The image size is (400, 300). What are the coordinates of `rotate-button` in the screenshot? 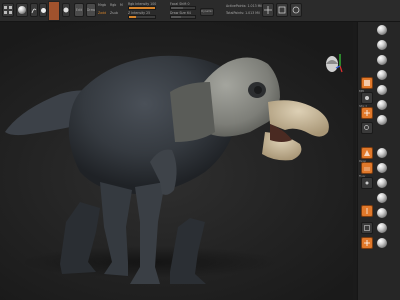 It's located at (296, 10).